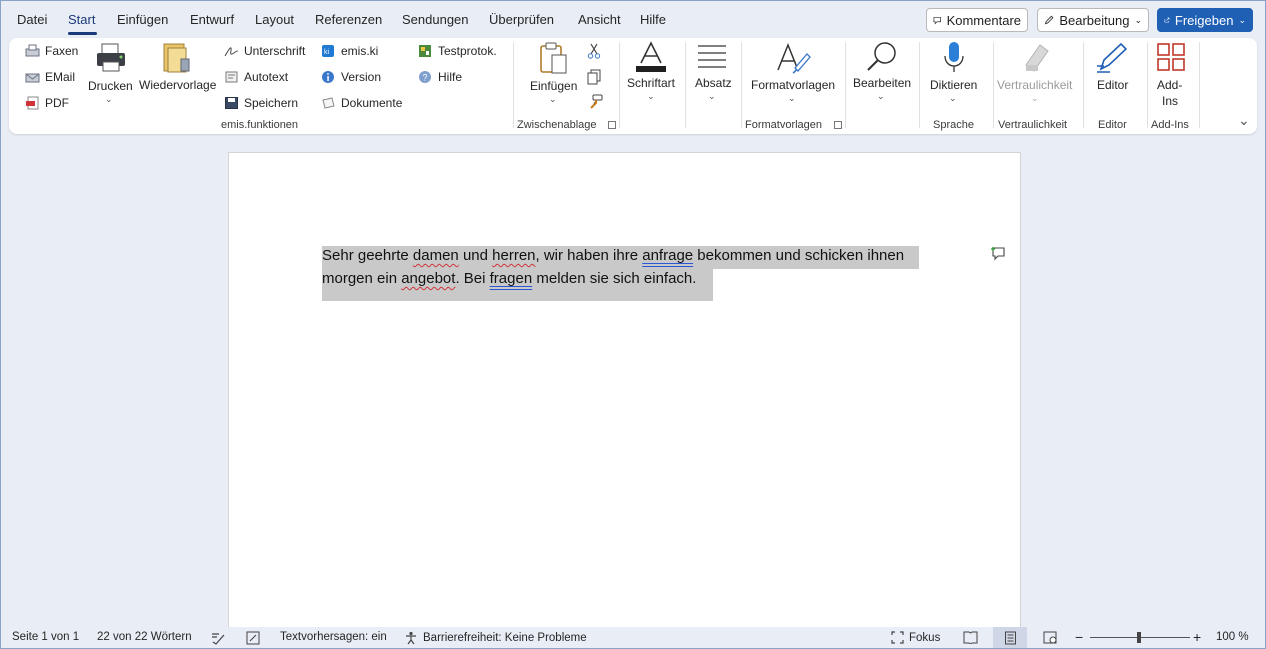  Describe the element at coordinates (970, 637) in the screenshot. I see `read-mode-icon` at that location.